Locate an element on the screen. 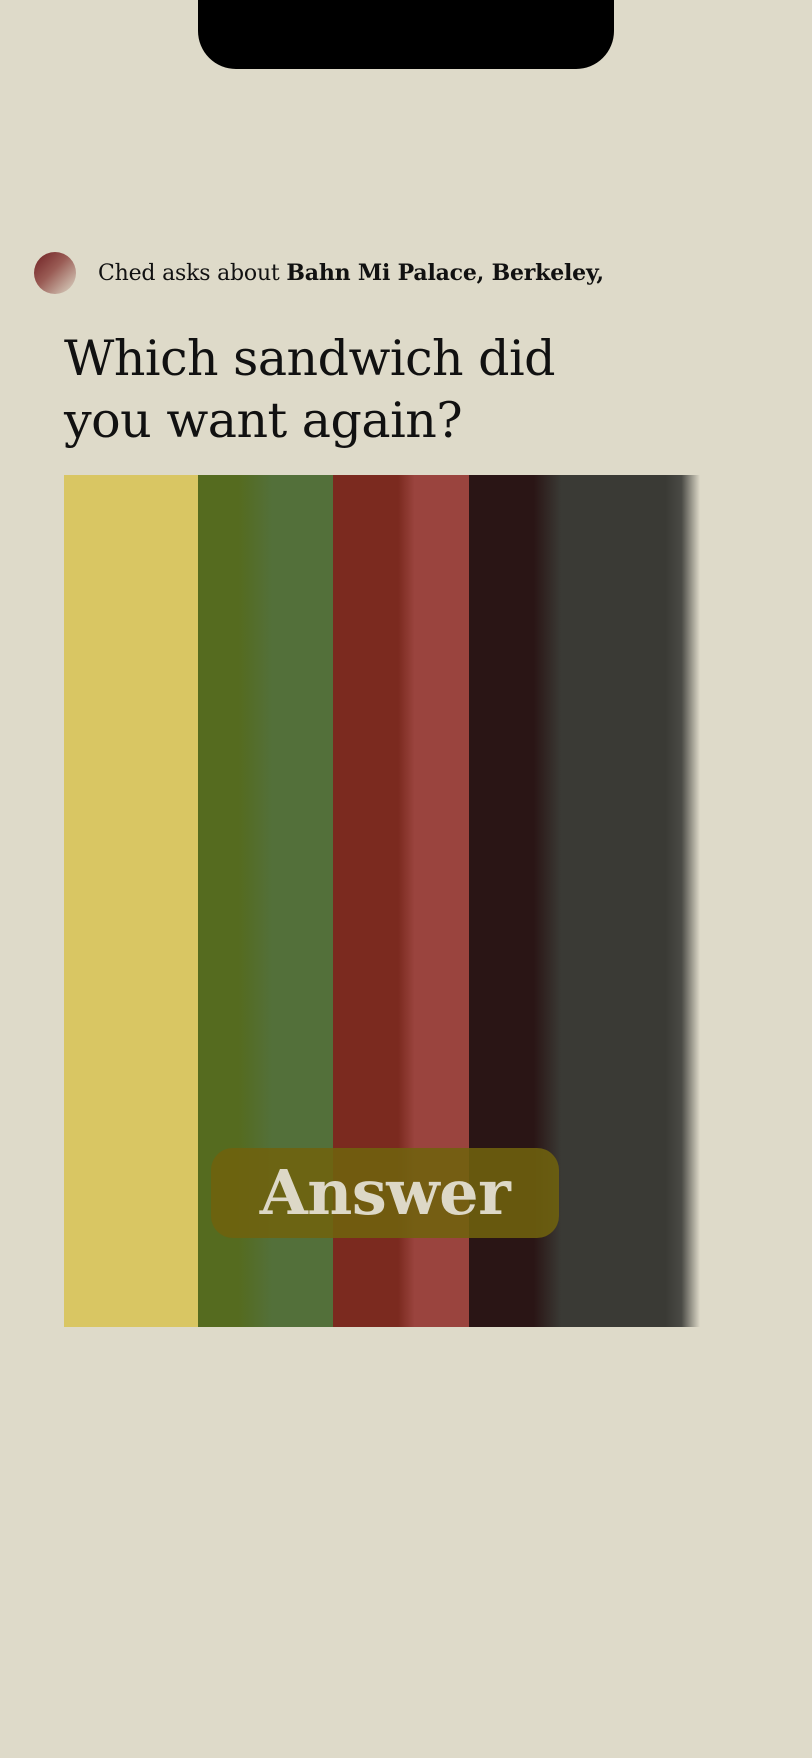 Image resolution: width=812 pixels, height=1758 pixels. question-line-1: Which sandwich did is located at coordinates (310, 358).